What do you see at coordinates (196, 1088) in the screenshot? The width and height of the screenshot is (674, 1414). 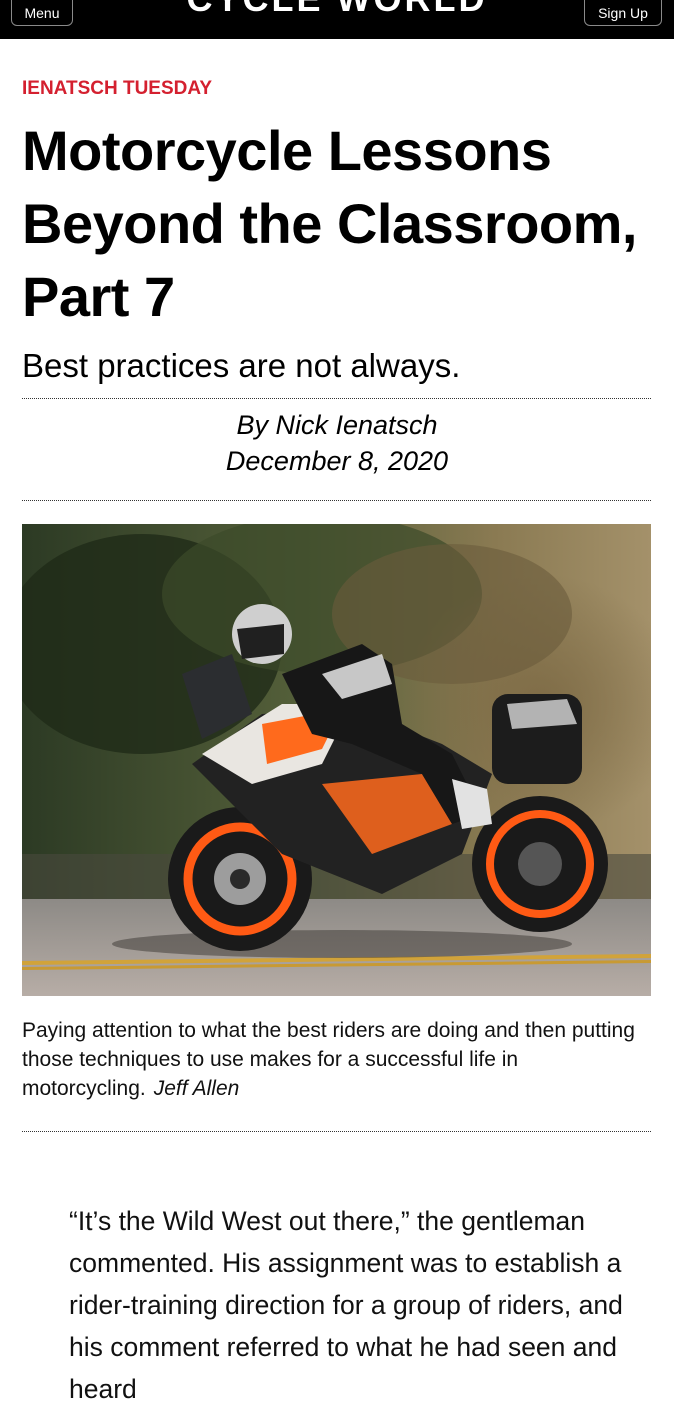 I see `photo-credit: Jeff Allen` at bounding box center [196, 1088].